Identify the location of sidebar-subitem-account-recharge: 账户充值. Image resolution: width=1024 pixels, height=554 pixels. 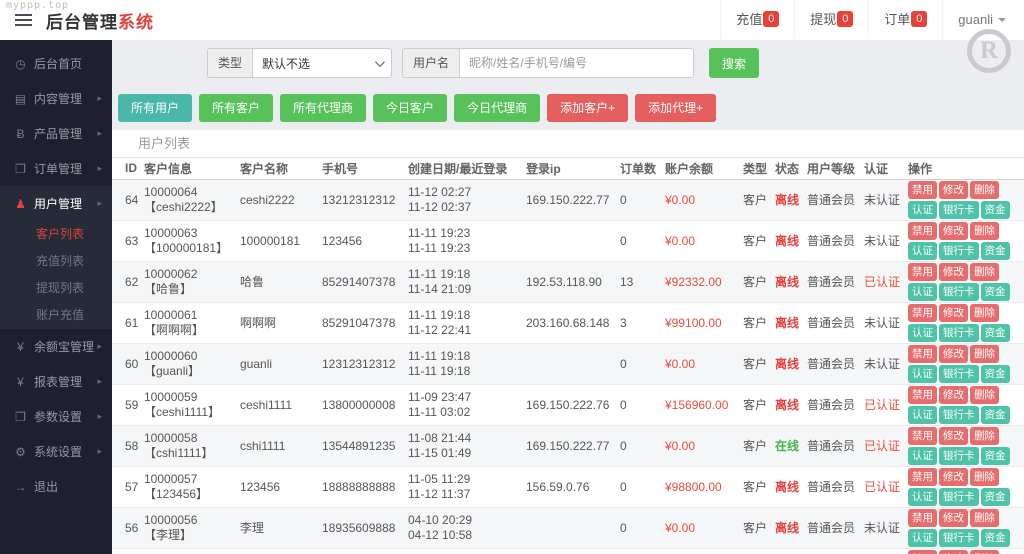
(56, 315).